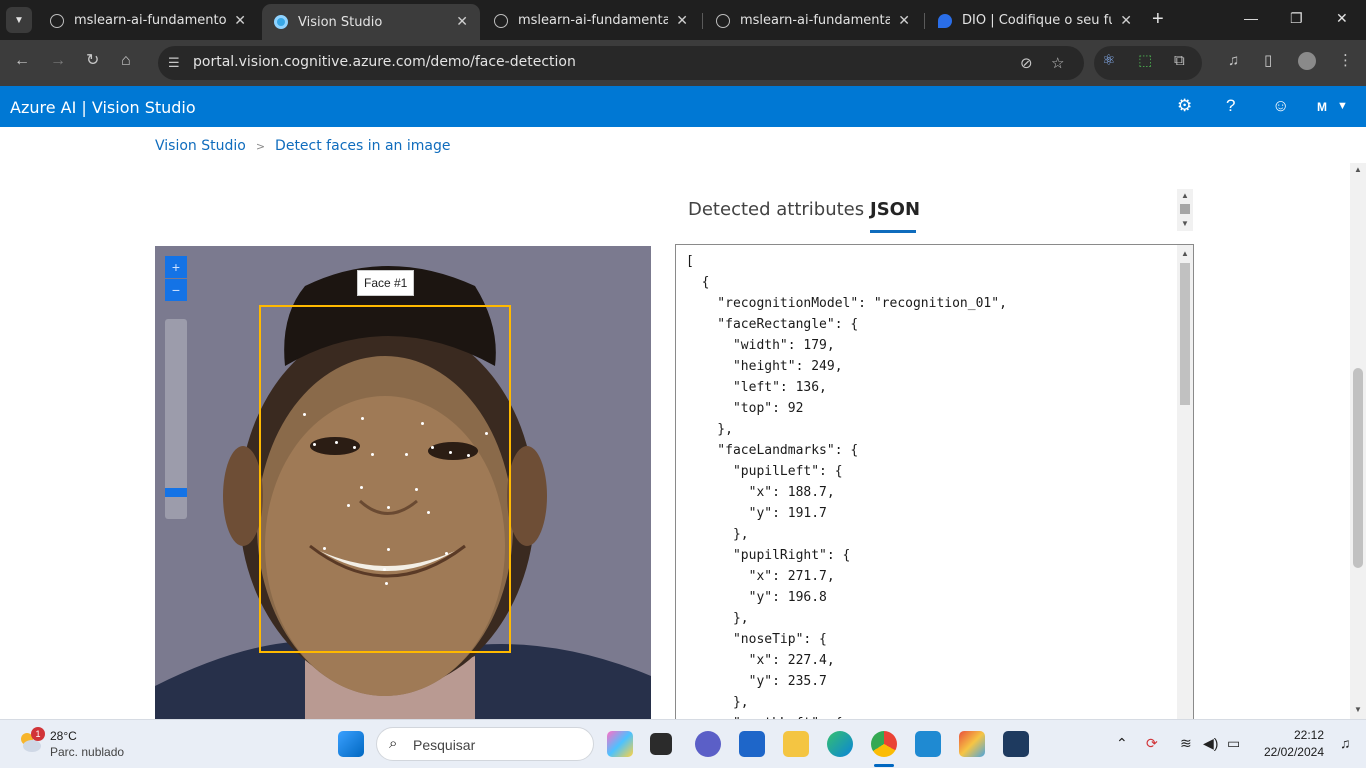  Describe the element at coordinates (351, 744) in the screenshot. I see `windows-start-icon` at that location.